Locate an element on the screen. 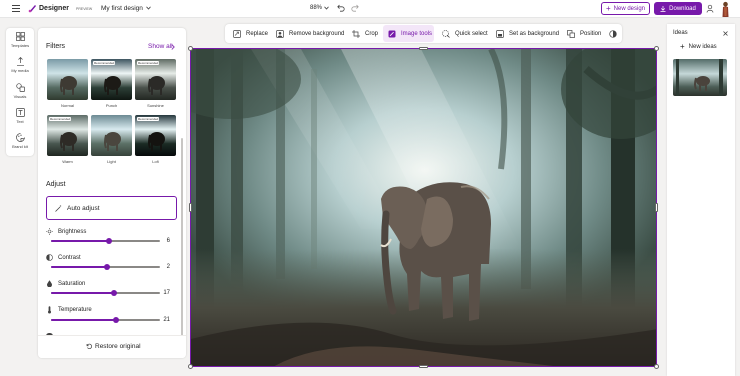  rail-label: Text is located at coordinates (20, 121).